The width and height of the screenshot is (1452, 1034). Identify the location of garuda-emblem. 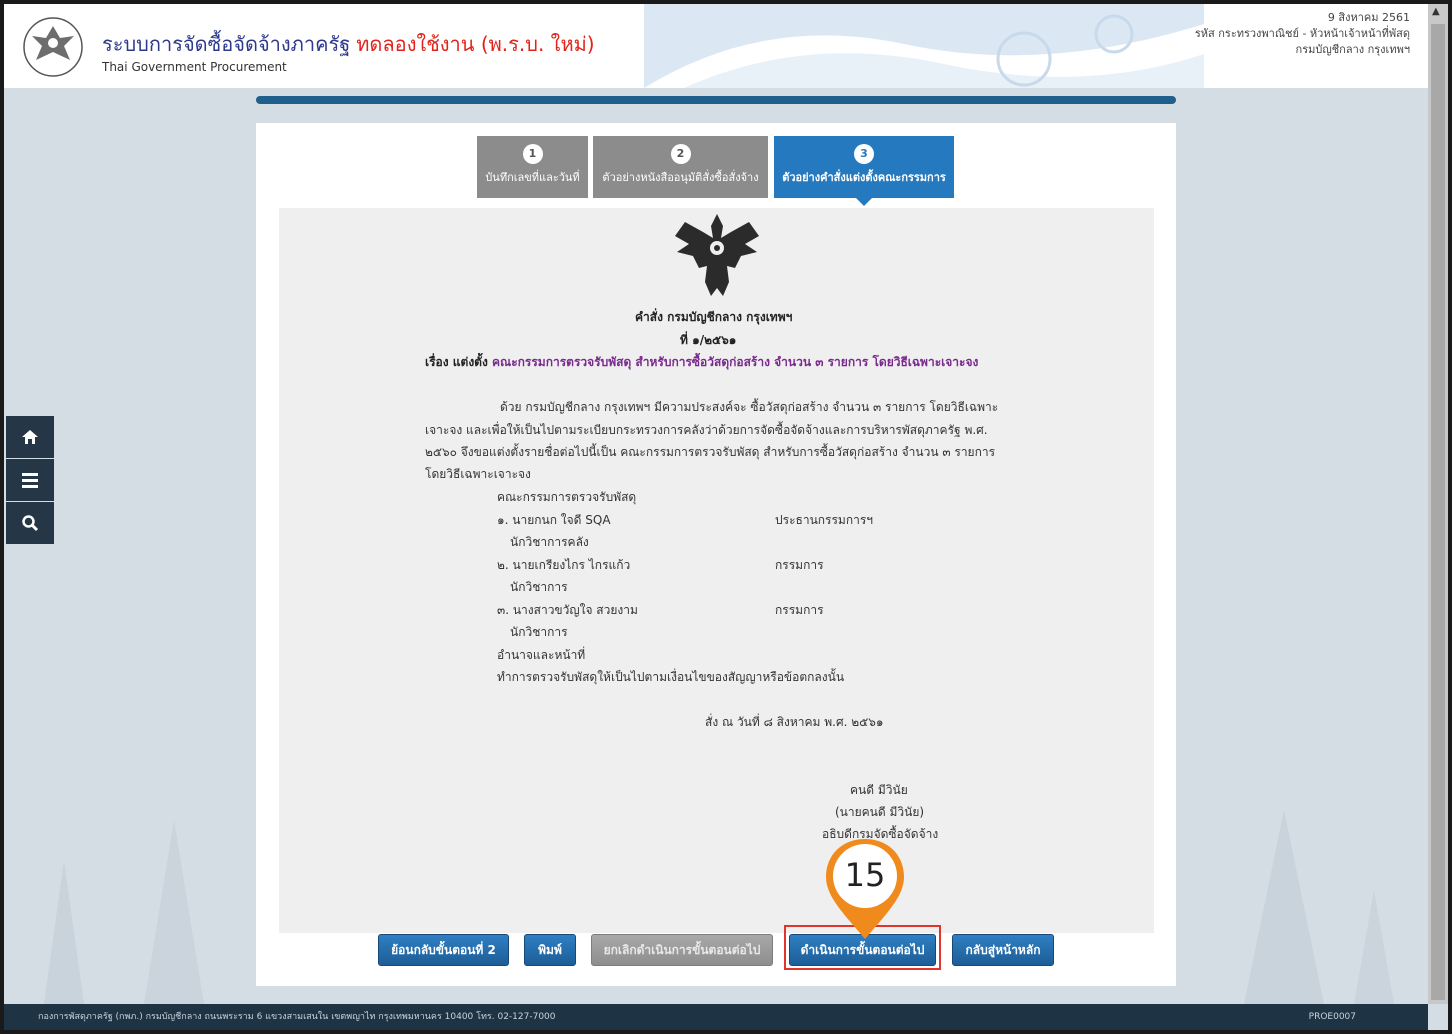
(717, 255).